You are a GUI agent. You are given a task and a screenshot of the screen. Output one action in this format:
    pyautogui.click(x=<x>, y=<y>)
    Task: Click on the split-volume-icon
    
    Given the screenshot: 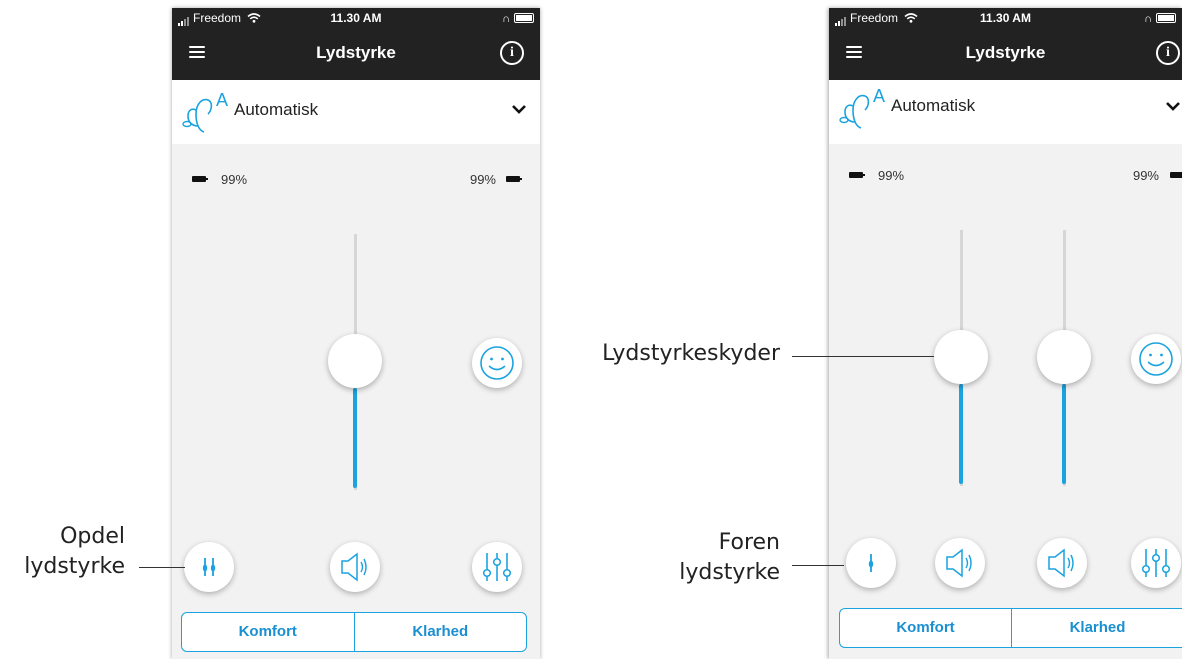 What is the action you would take?
    pyautogui.click(x=209, y=567)
    